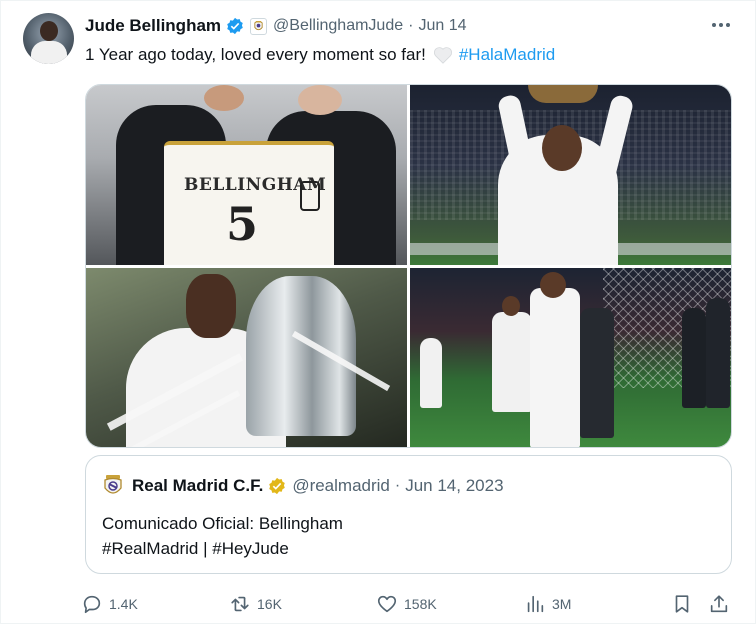 This screenshot has width=756, height=624. Describe the element at coordinates (570, 175) in the screenshot. I see `photo-trophy-raised` at that location.